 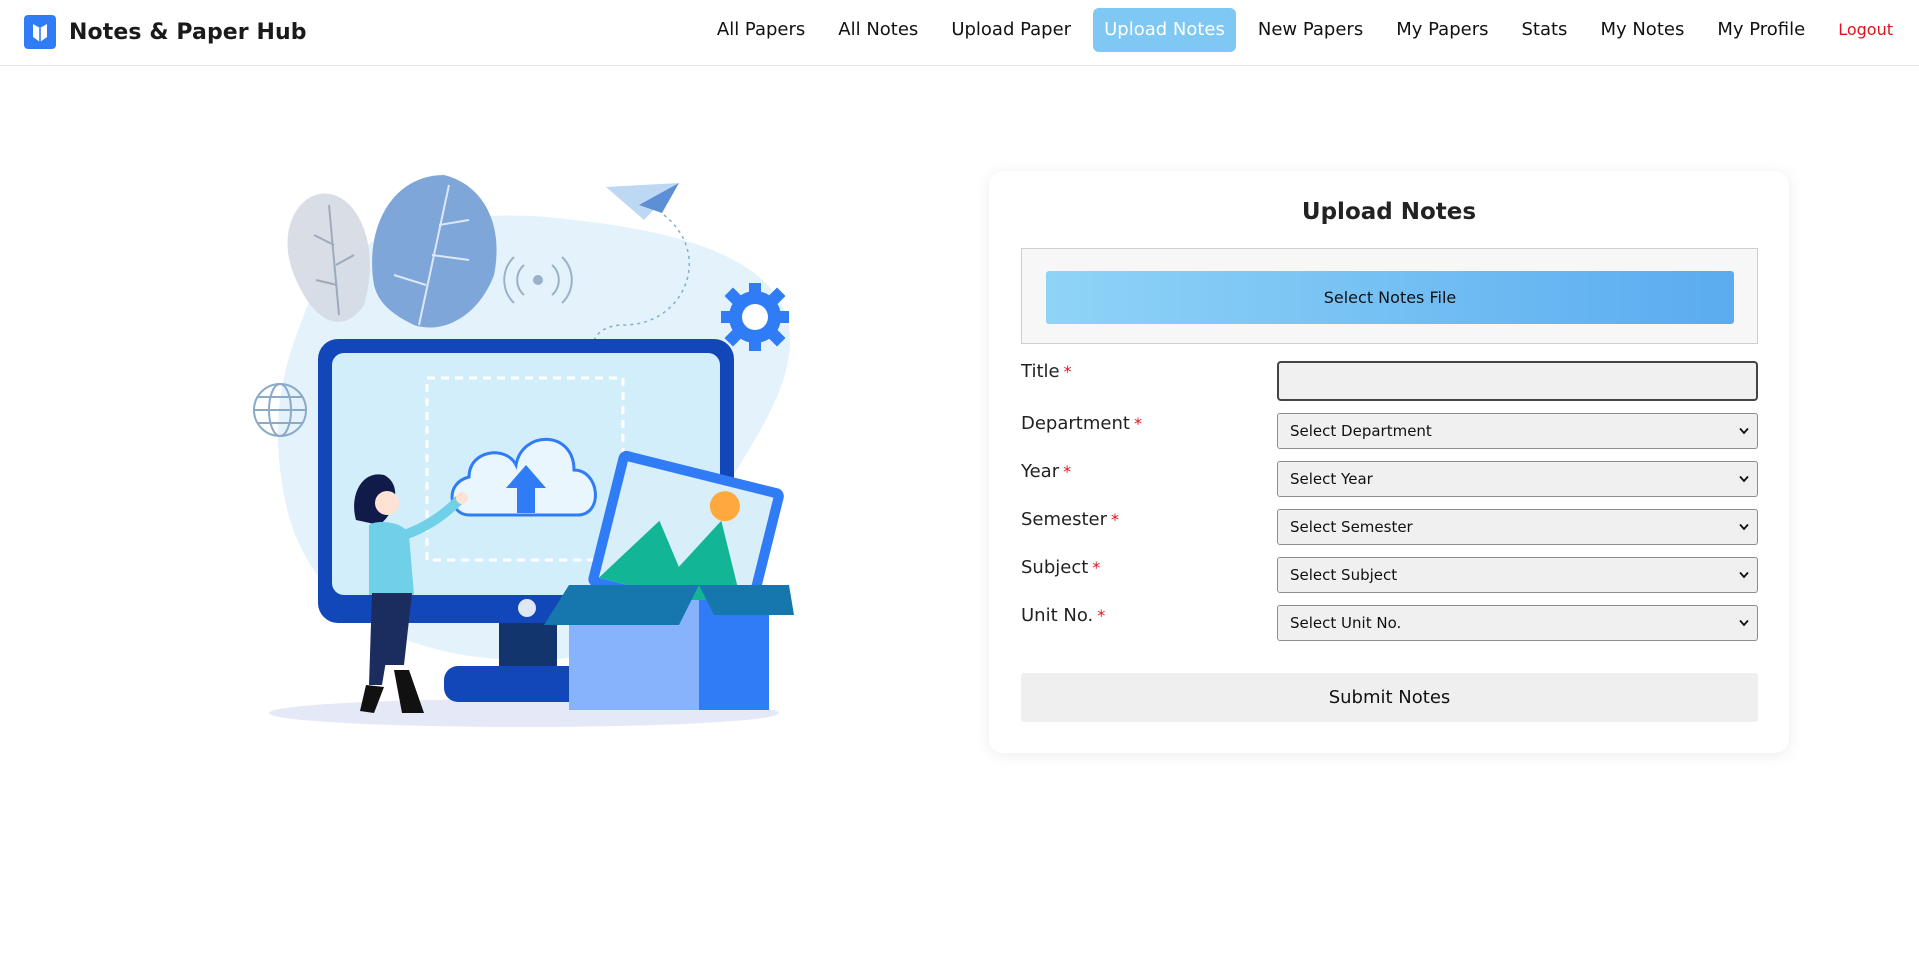 I want to click on nav-stats: Stats, so click(x=1544, y=30).